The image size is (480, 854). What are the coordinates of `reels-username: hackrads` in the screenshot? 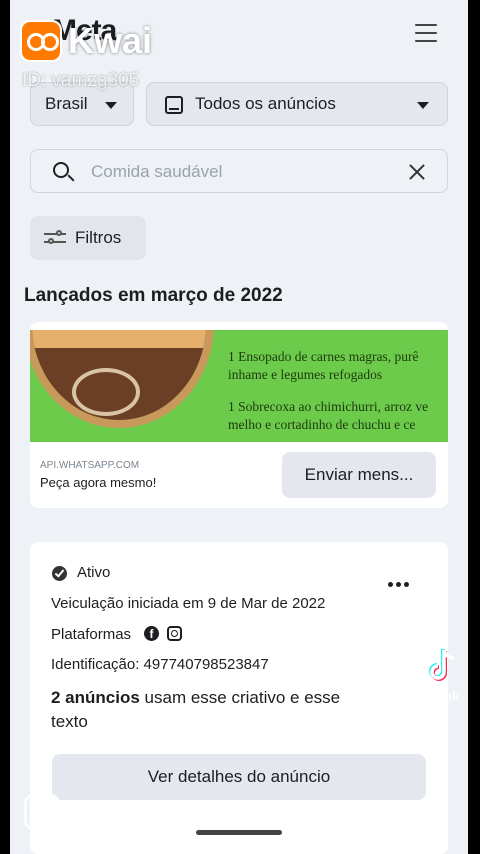 It's located at (112, 812).